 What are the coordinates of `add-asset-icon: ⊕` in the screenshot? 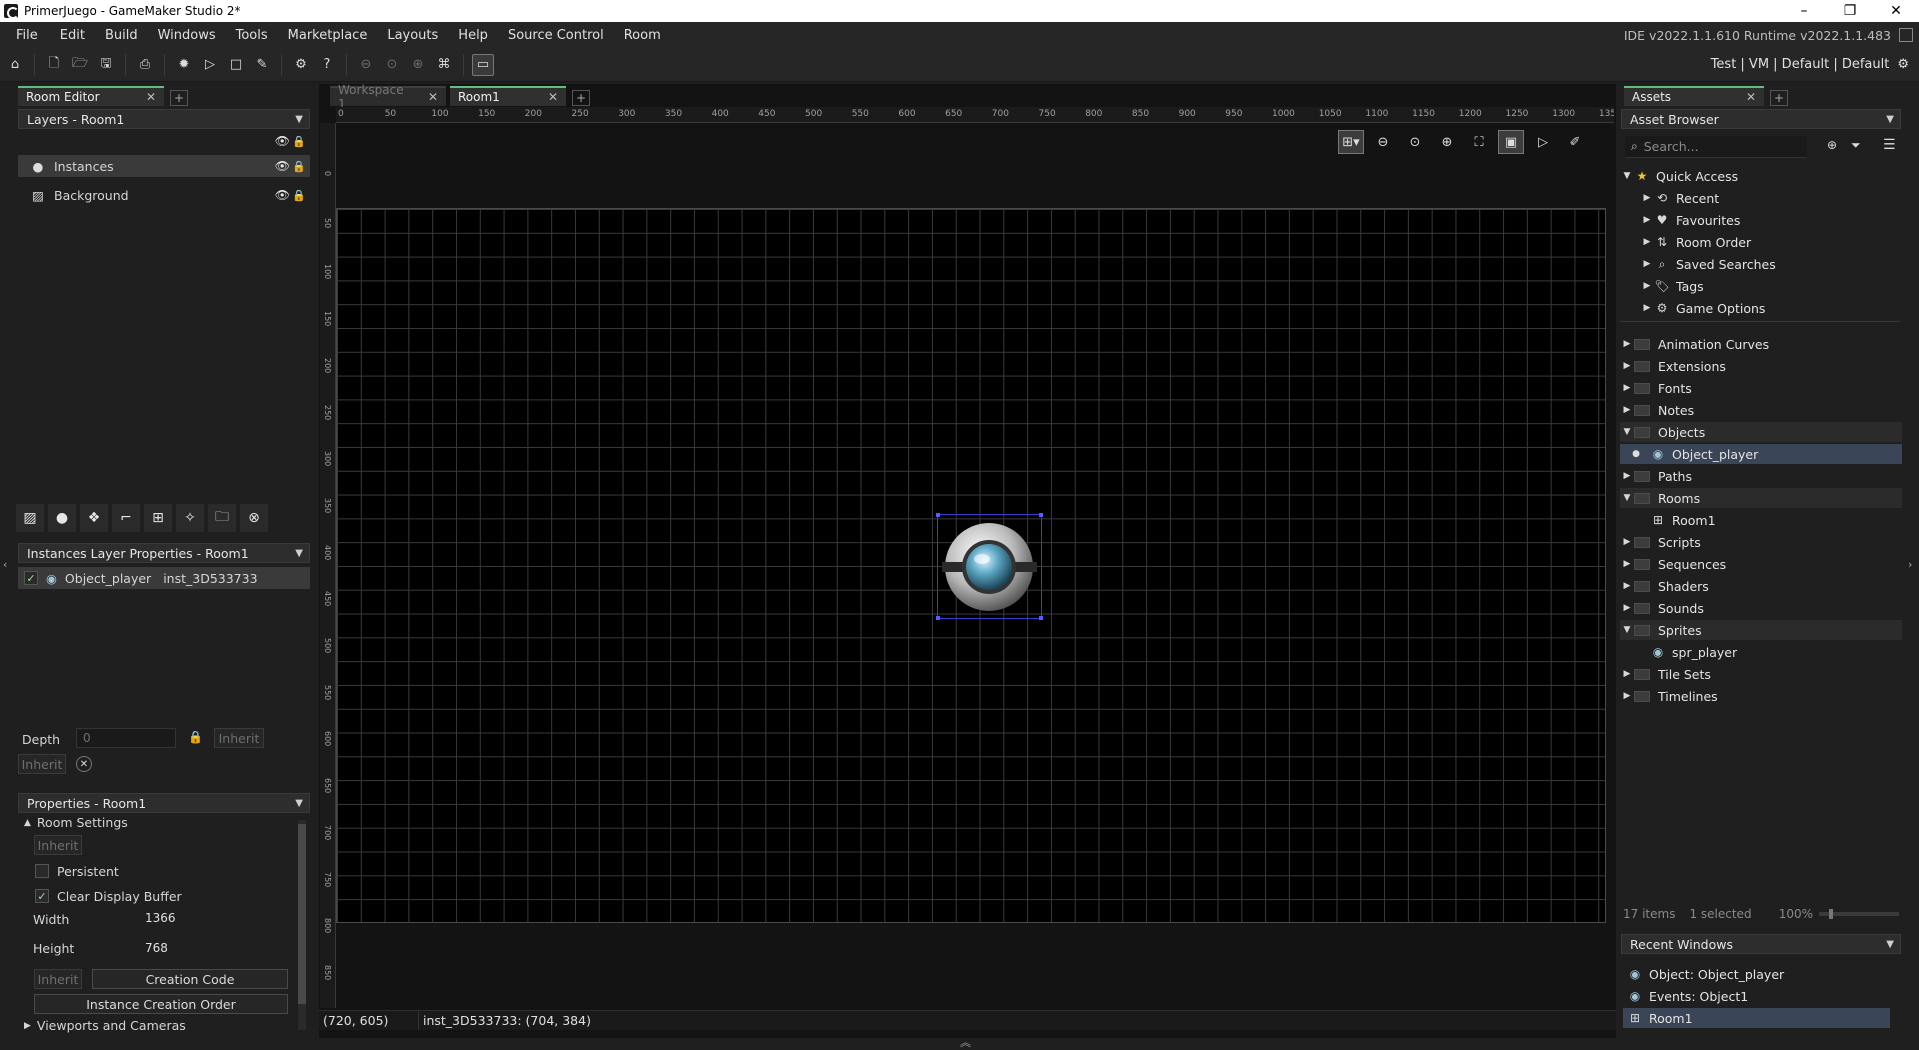 It's located at (1832, 145).